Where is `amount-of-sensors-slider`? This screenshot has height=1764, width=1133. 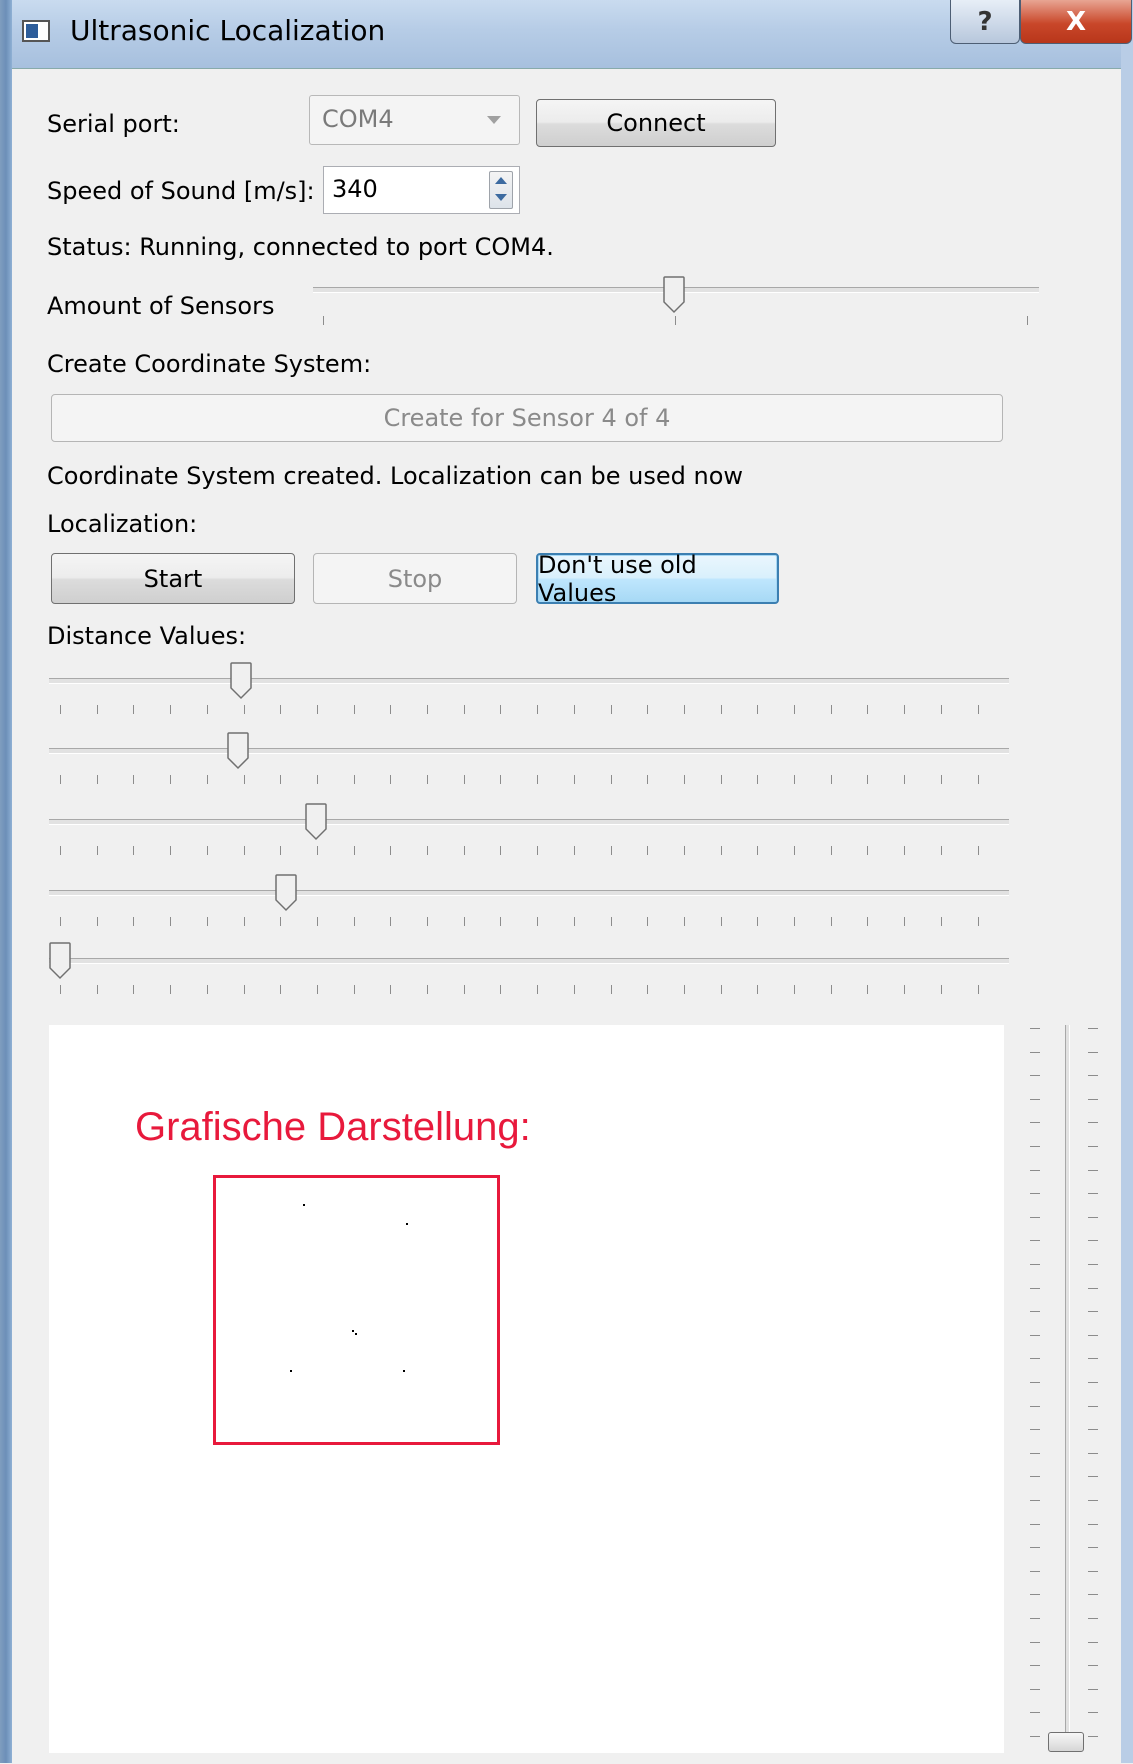
amount-of-sensors-slider is located at coordinates (676, 303).